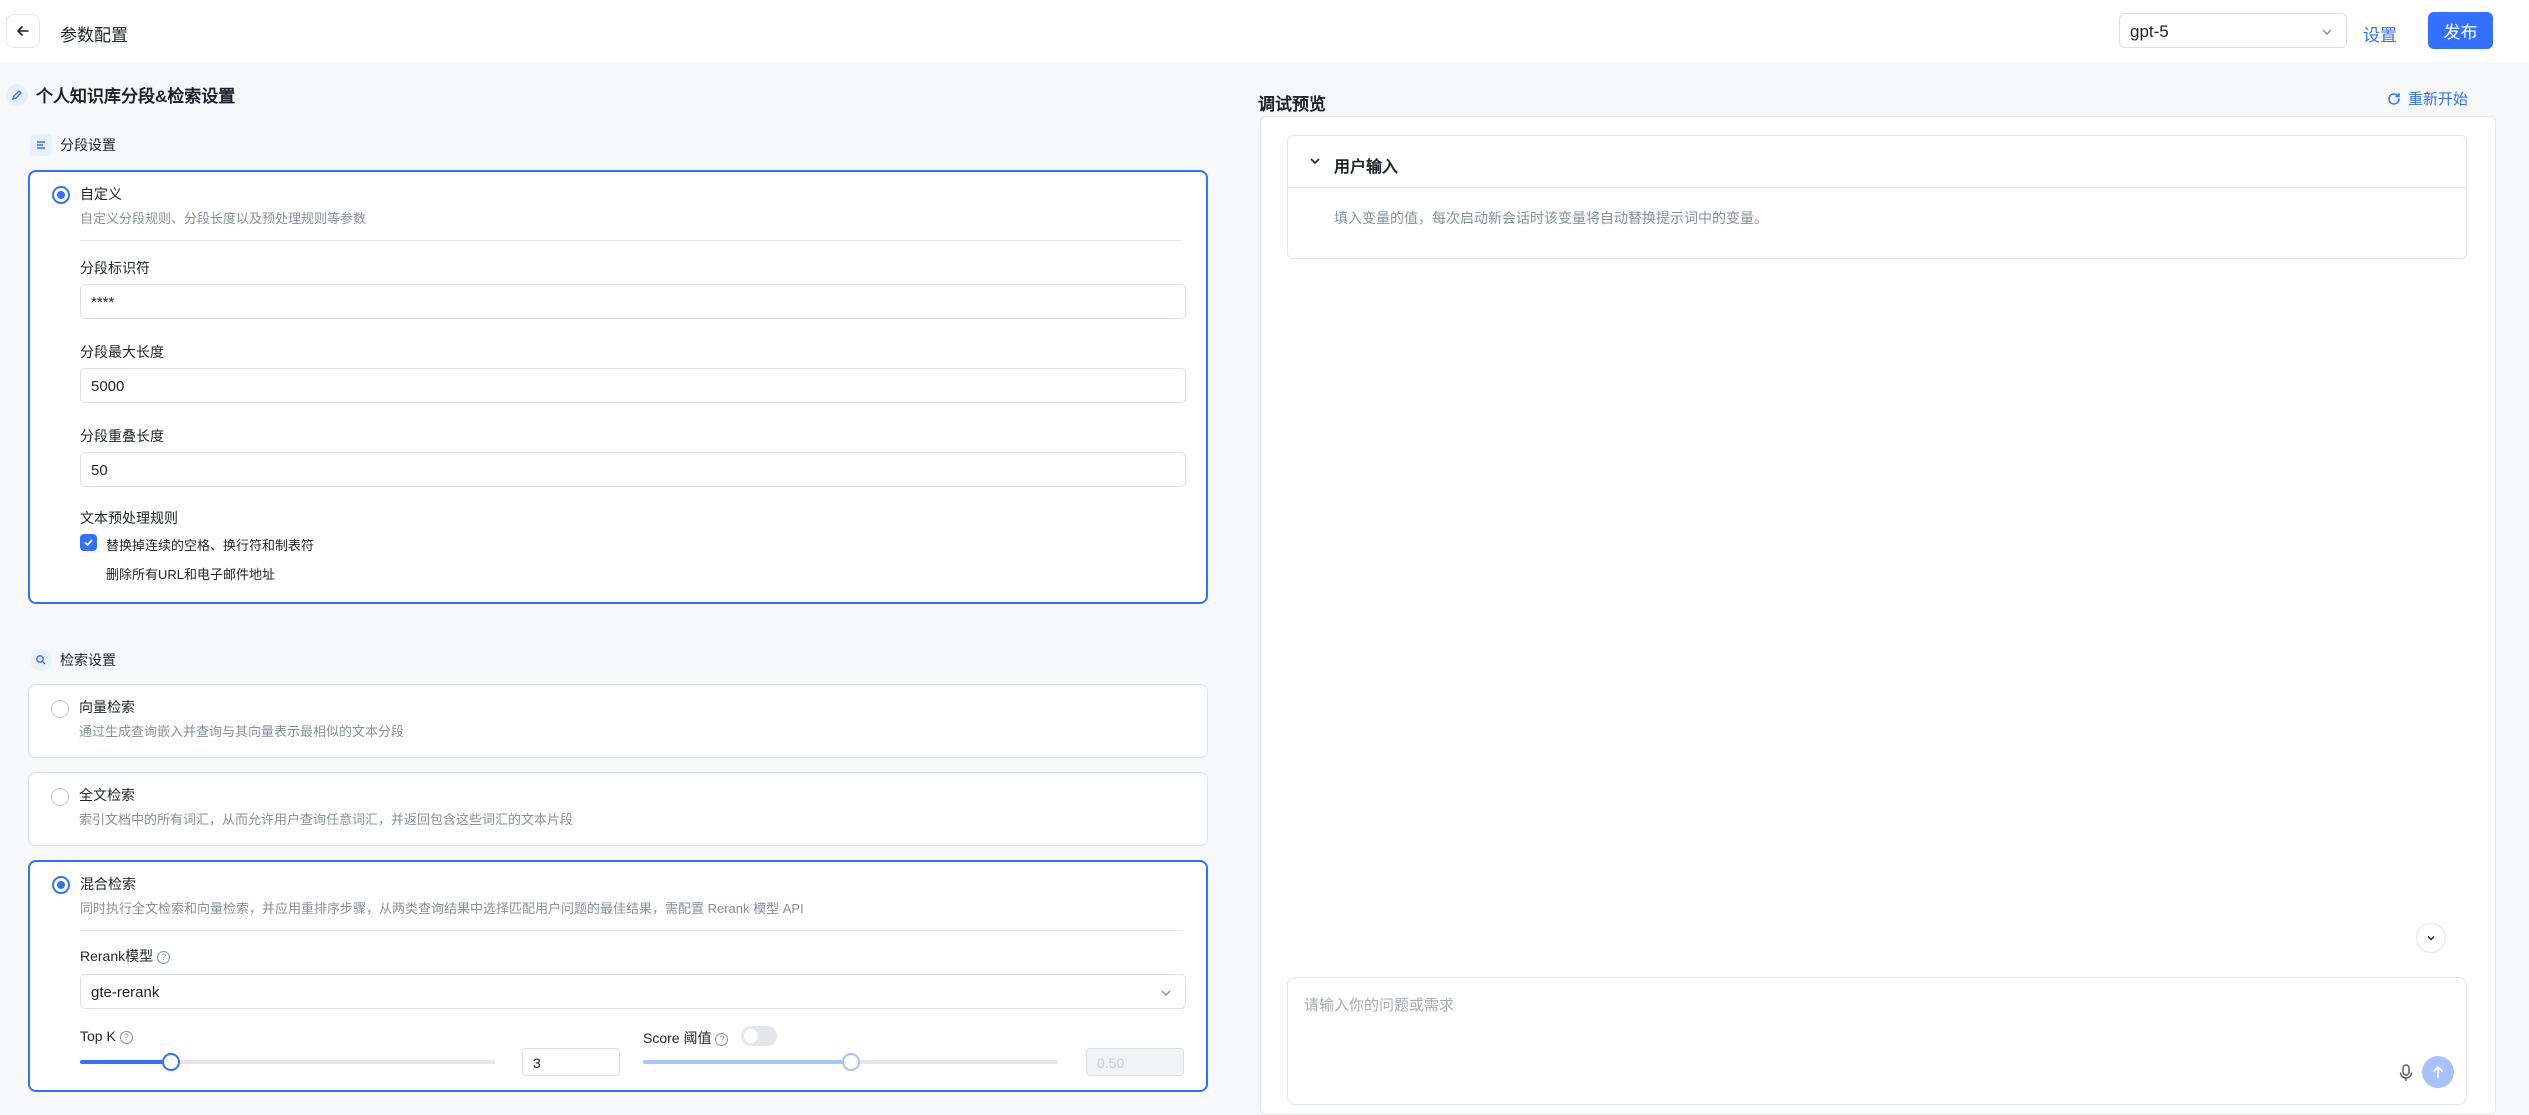 The width and height of the screenshot is (2529, 1115). What do you see at coordinates (1135, 1062) in the screenshot?
I see `score-input: 0.50` at bounding box center [1135, 1062].